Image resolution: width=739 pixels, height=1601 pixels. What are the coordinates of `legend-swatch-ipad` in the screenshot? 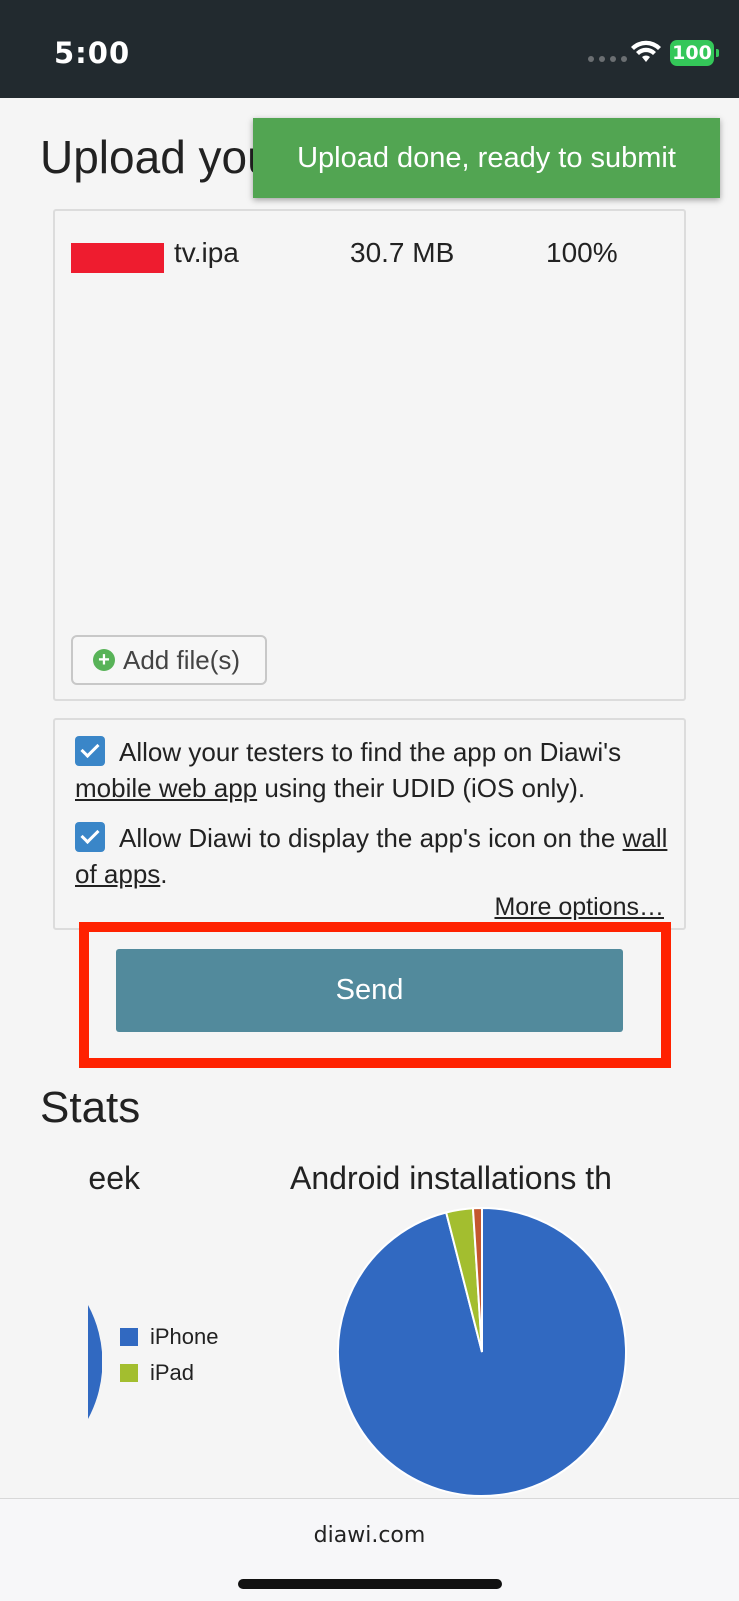 It's located at (129, 1373).